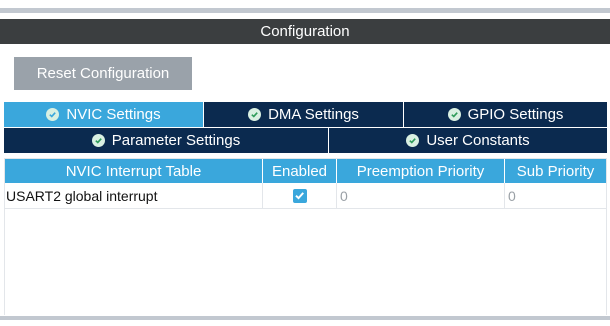 This screenshot has width=610, height=326. What do you see at coordinates (313, 114) in the screenshot?
I see `tab-label: DMA Settings` at bounding box center [313, 114].